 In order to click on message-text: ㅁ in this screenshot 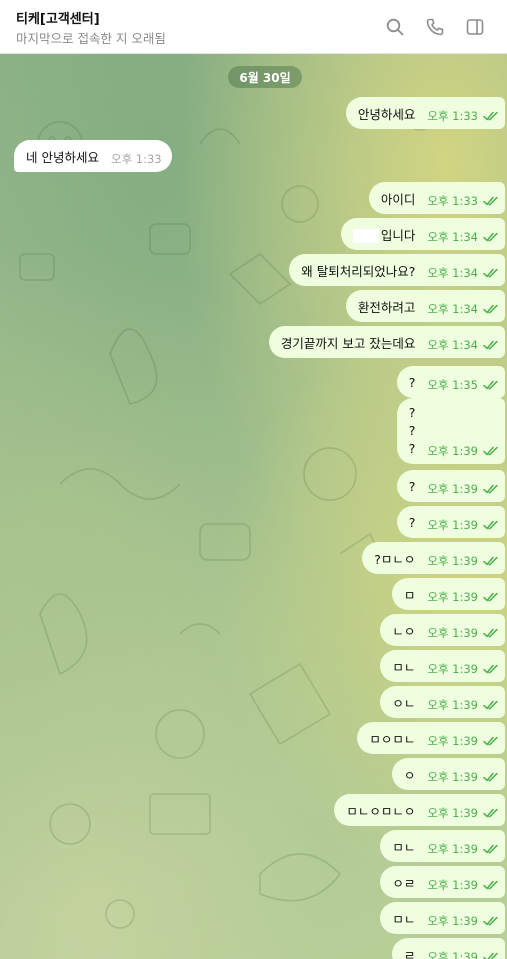, I will do `click(409, 595)`.